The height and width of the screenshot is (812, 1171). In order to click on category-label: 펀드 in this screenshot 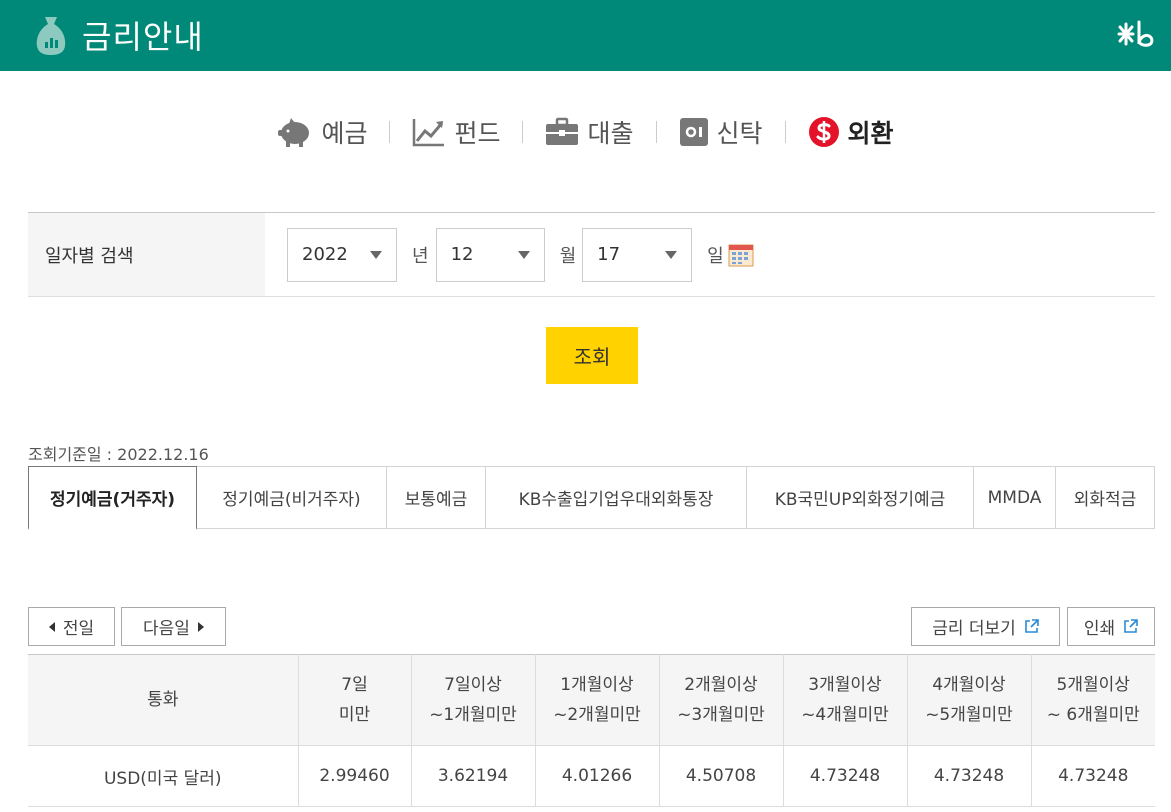, I will do `click(477, 133)`.